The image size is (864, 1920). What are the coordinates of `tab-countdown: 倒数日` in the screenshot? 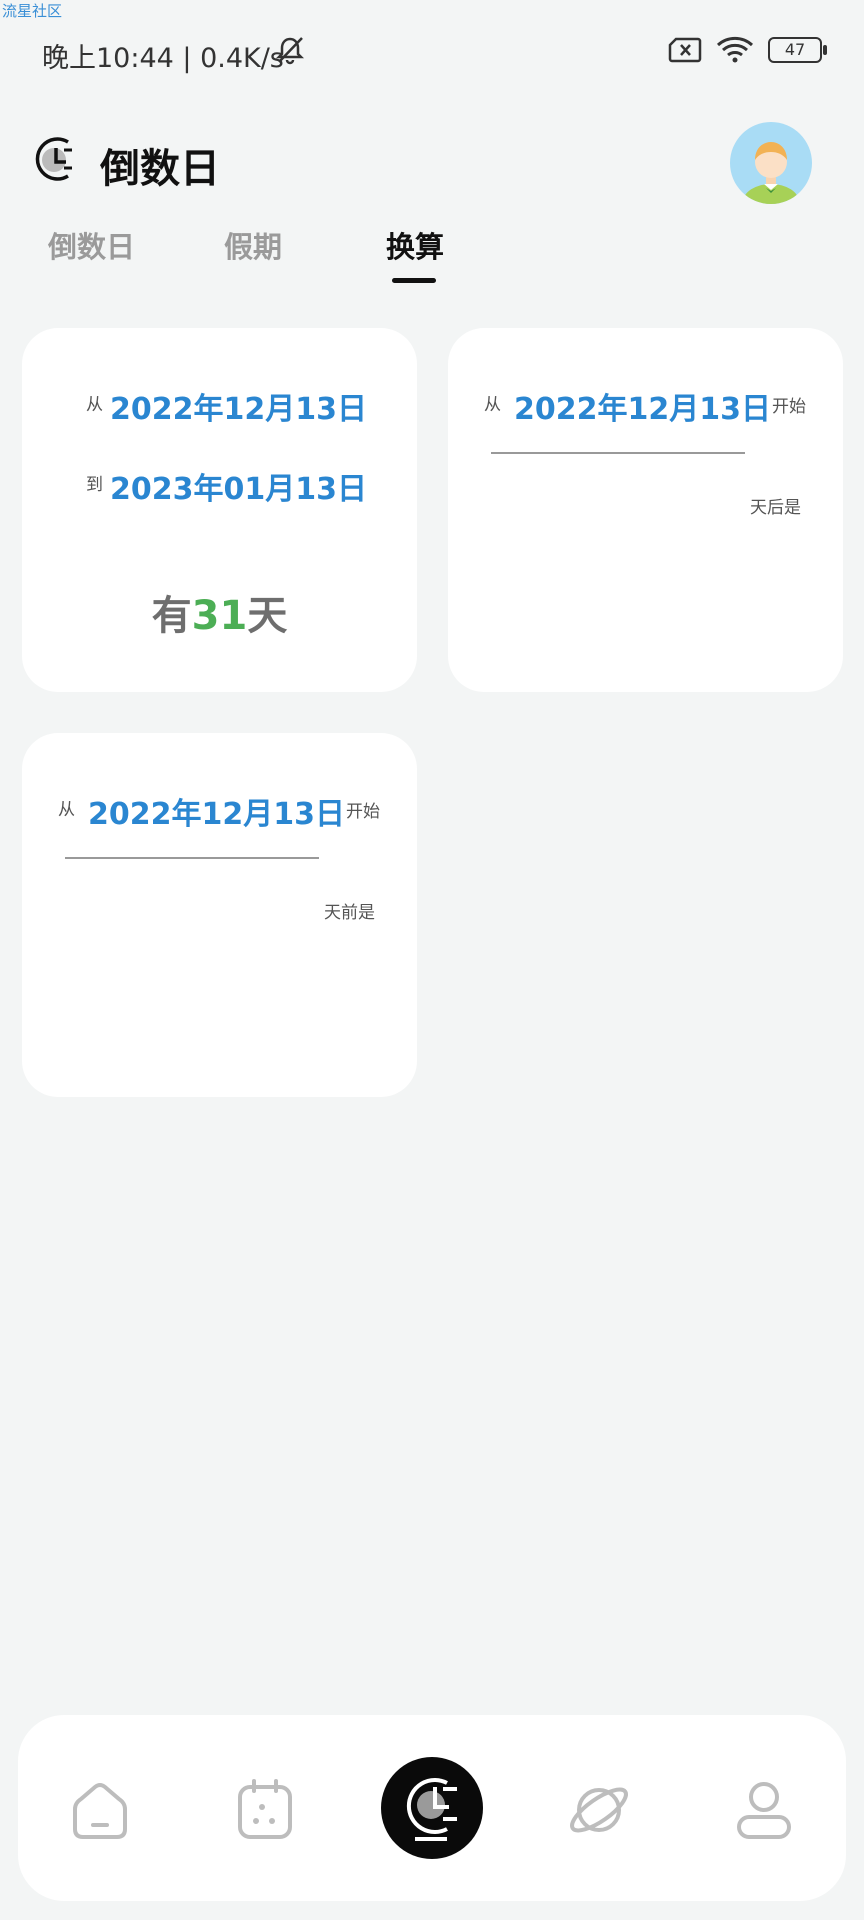 It's located at (91, 245).